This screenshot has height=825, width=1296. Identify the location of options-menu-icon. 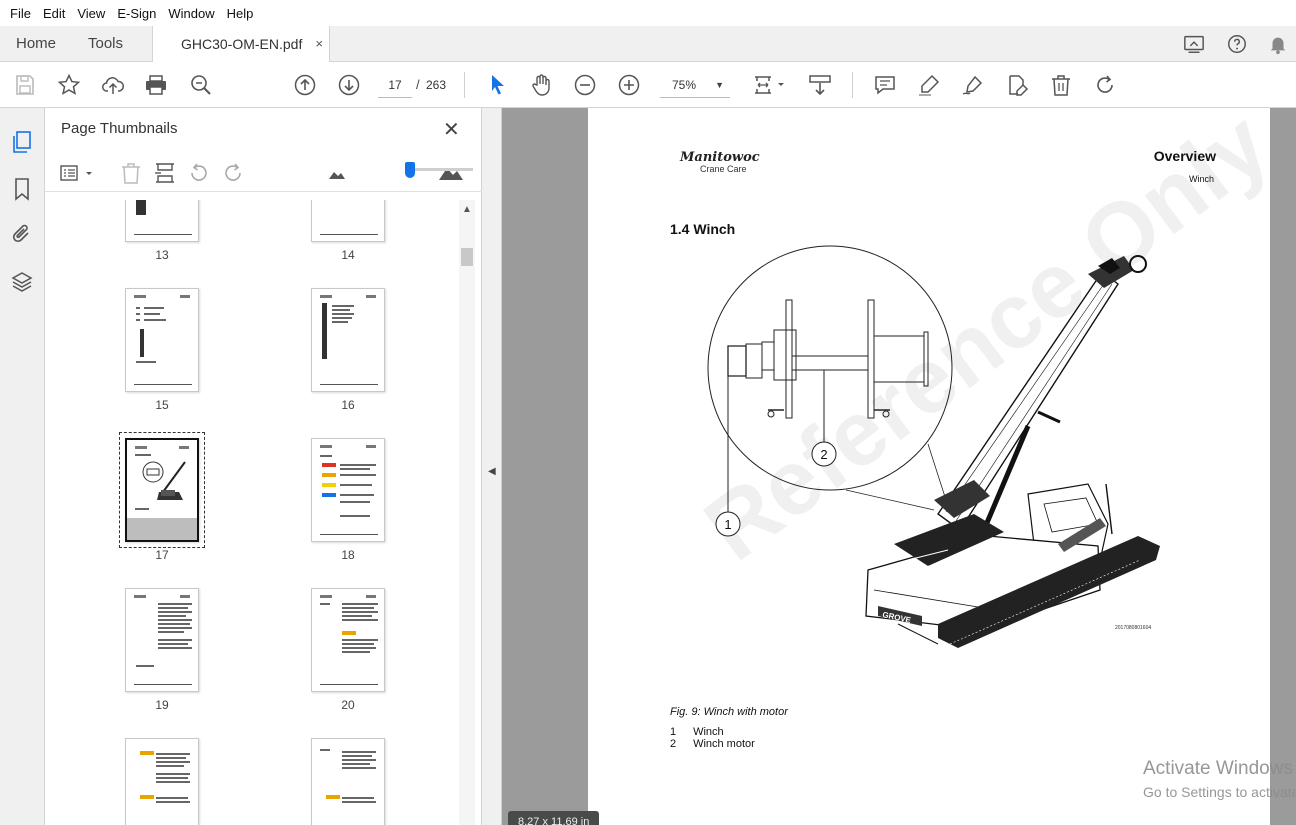
(77, 173).